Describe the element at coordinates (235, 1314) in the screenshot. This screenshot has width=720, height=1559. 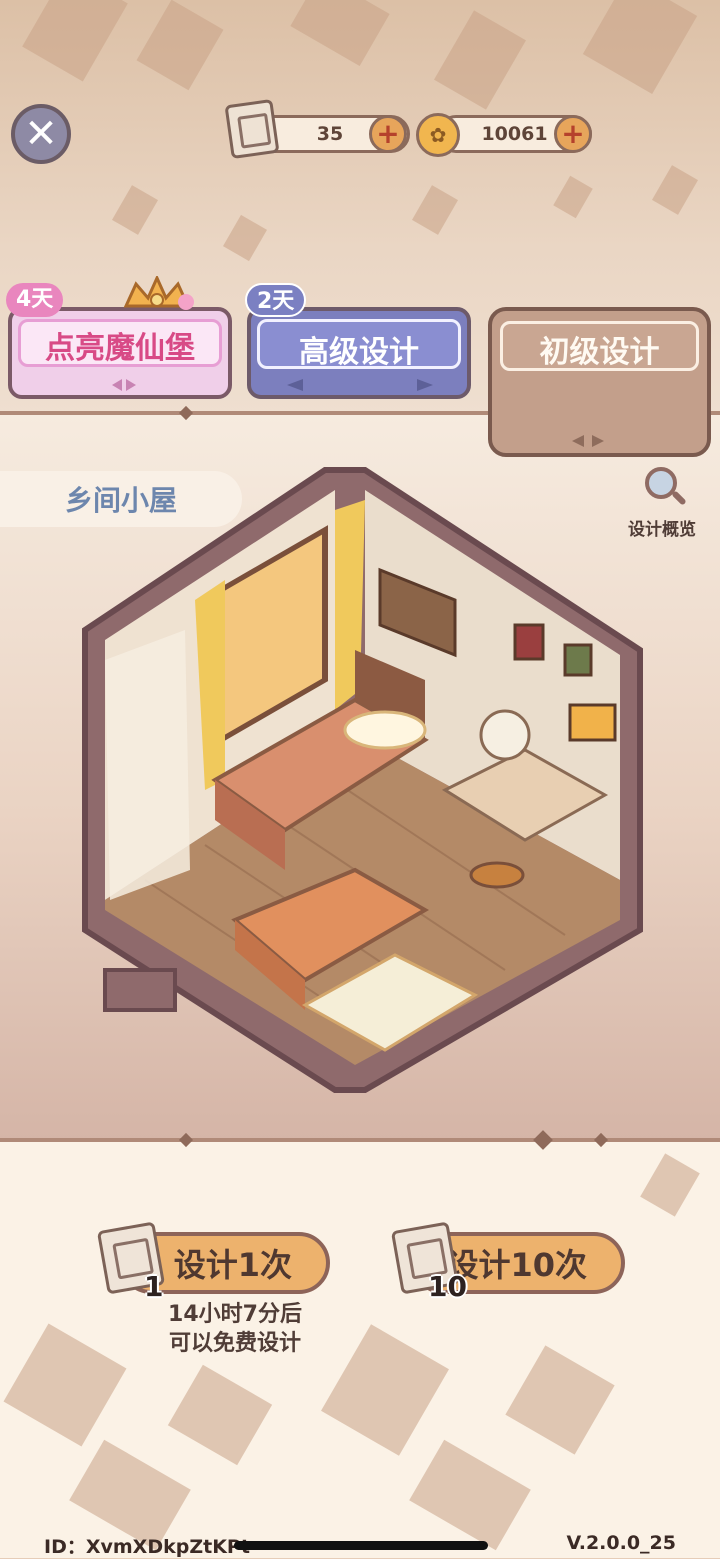
I see `free-design-timer: 14小时7分后` at that location.